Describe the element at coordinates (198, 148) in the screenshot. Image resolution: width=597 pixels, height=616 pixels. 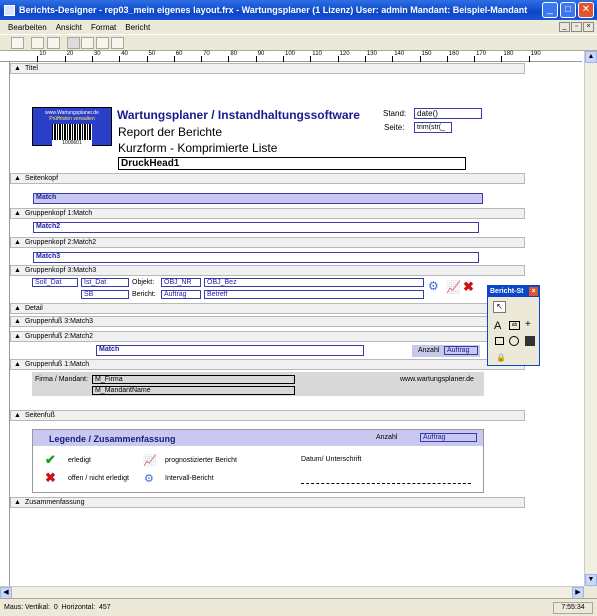
I see `report-subtitle: Kurzform - Komprimierte Liste` at that location.